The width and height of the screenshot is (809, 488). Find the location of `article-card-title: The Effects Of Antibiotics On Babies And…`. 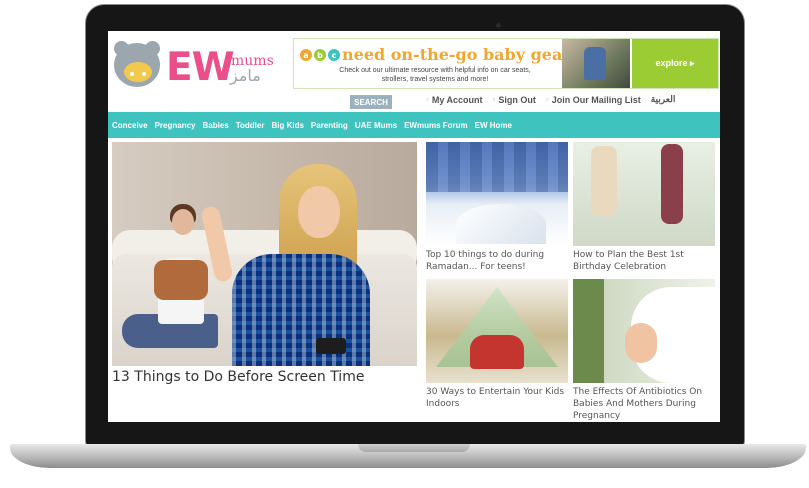

article-card-title: The Effects Of Antibiotics On Babies And… is located at coordinates (644, 404).